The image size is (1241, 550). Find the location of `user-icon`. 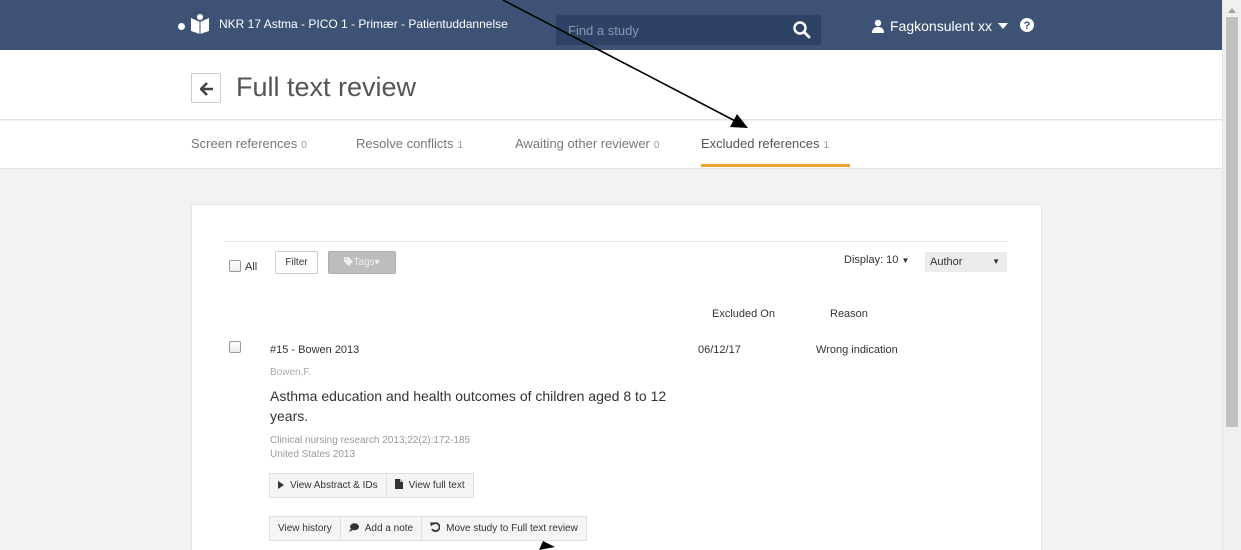

user-icon is located at coordinates (878, 26).